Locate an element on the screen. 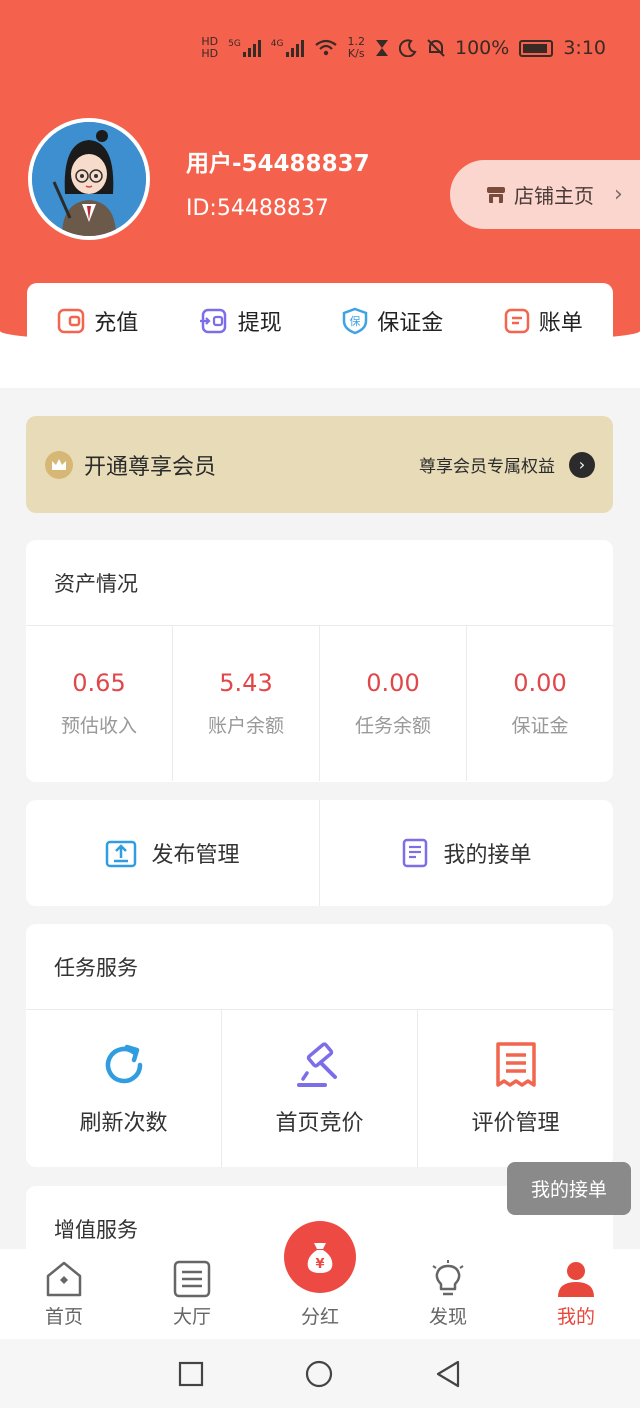  status-bar: HD HD 5G 4G 1.2 K/s 100% 3:10 is located at coordinates (403, 48).